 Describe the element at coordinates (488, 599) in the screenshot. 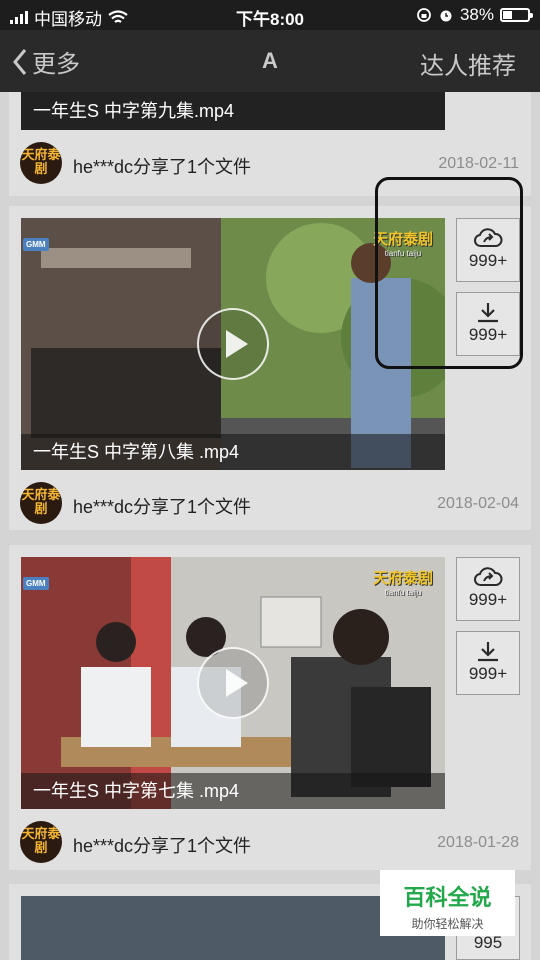

I see `share-count: 999+` at that location.